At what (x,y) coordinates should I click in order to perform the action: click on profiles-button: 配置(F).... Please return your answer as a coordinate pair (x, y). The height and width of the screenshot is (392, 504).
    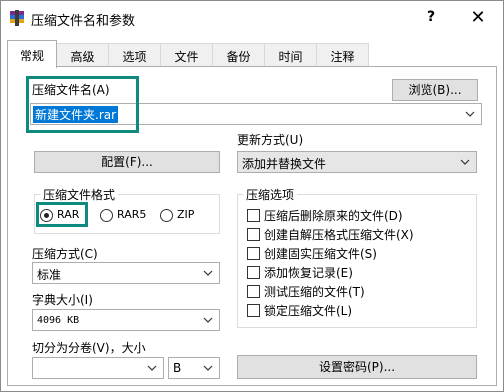
    Looking at the image, I should click on (127, 162).